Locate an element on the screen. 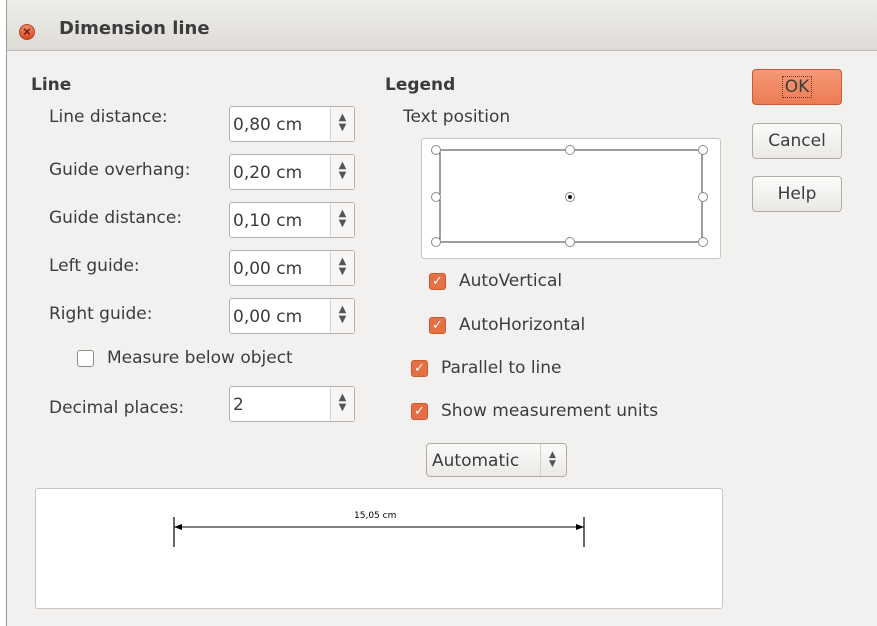  dimension-line-graphic is located at coordinates (379, 532).